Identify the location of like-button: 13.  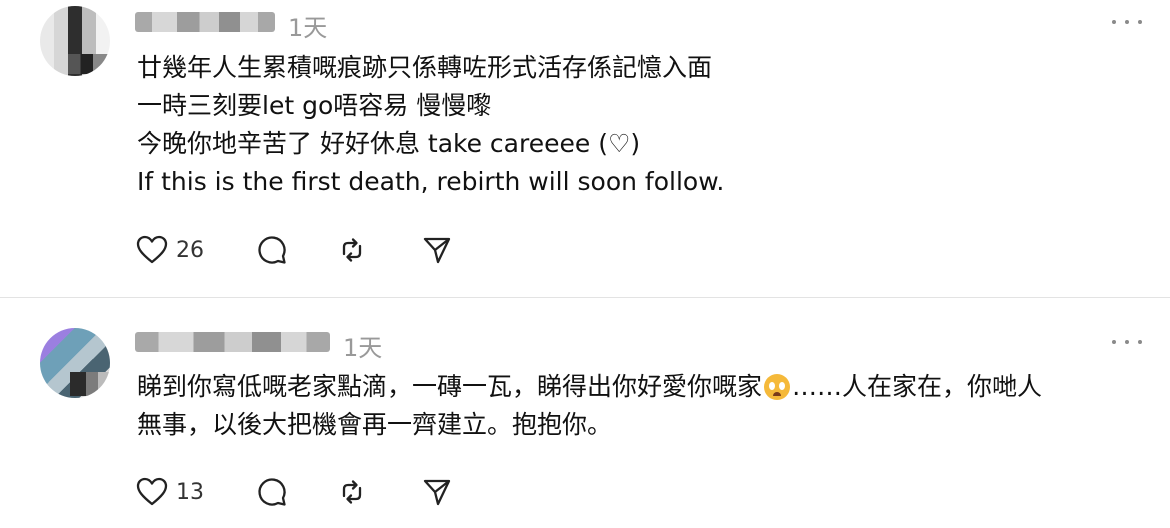
(196, 492).